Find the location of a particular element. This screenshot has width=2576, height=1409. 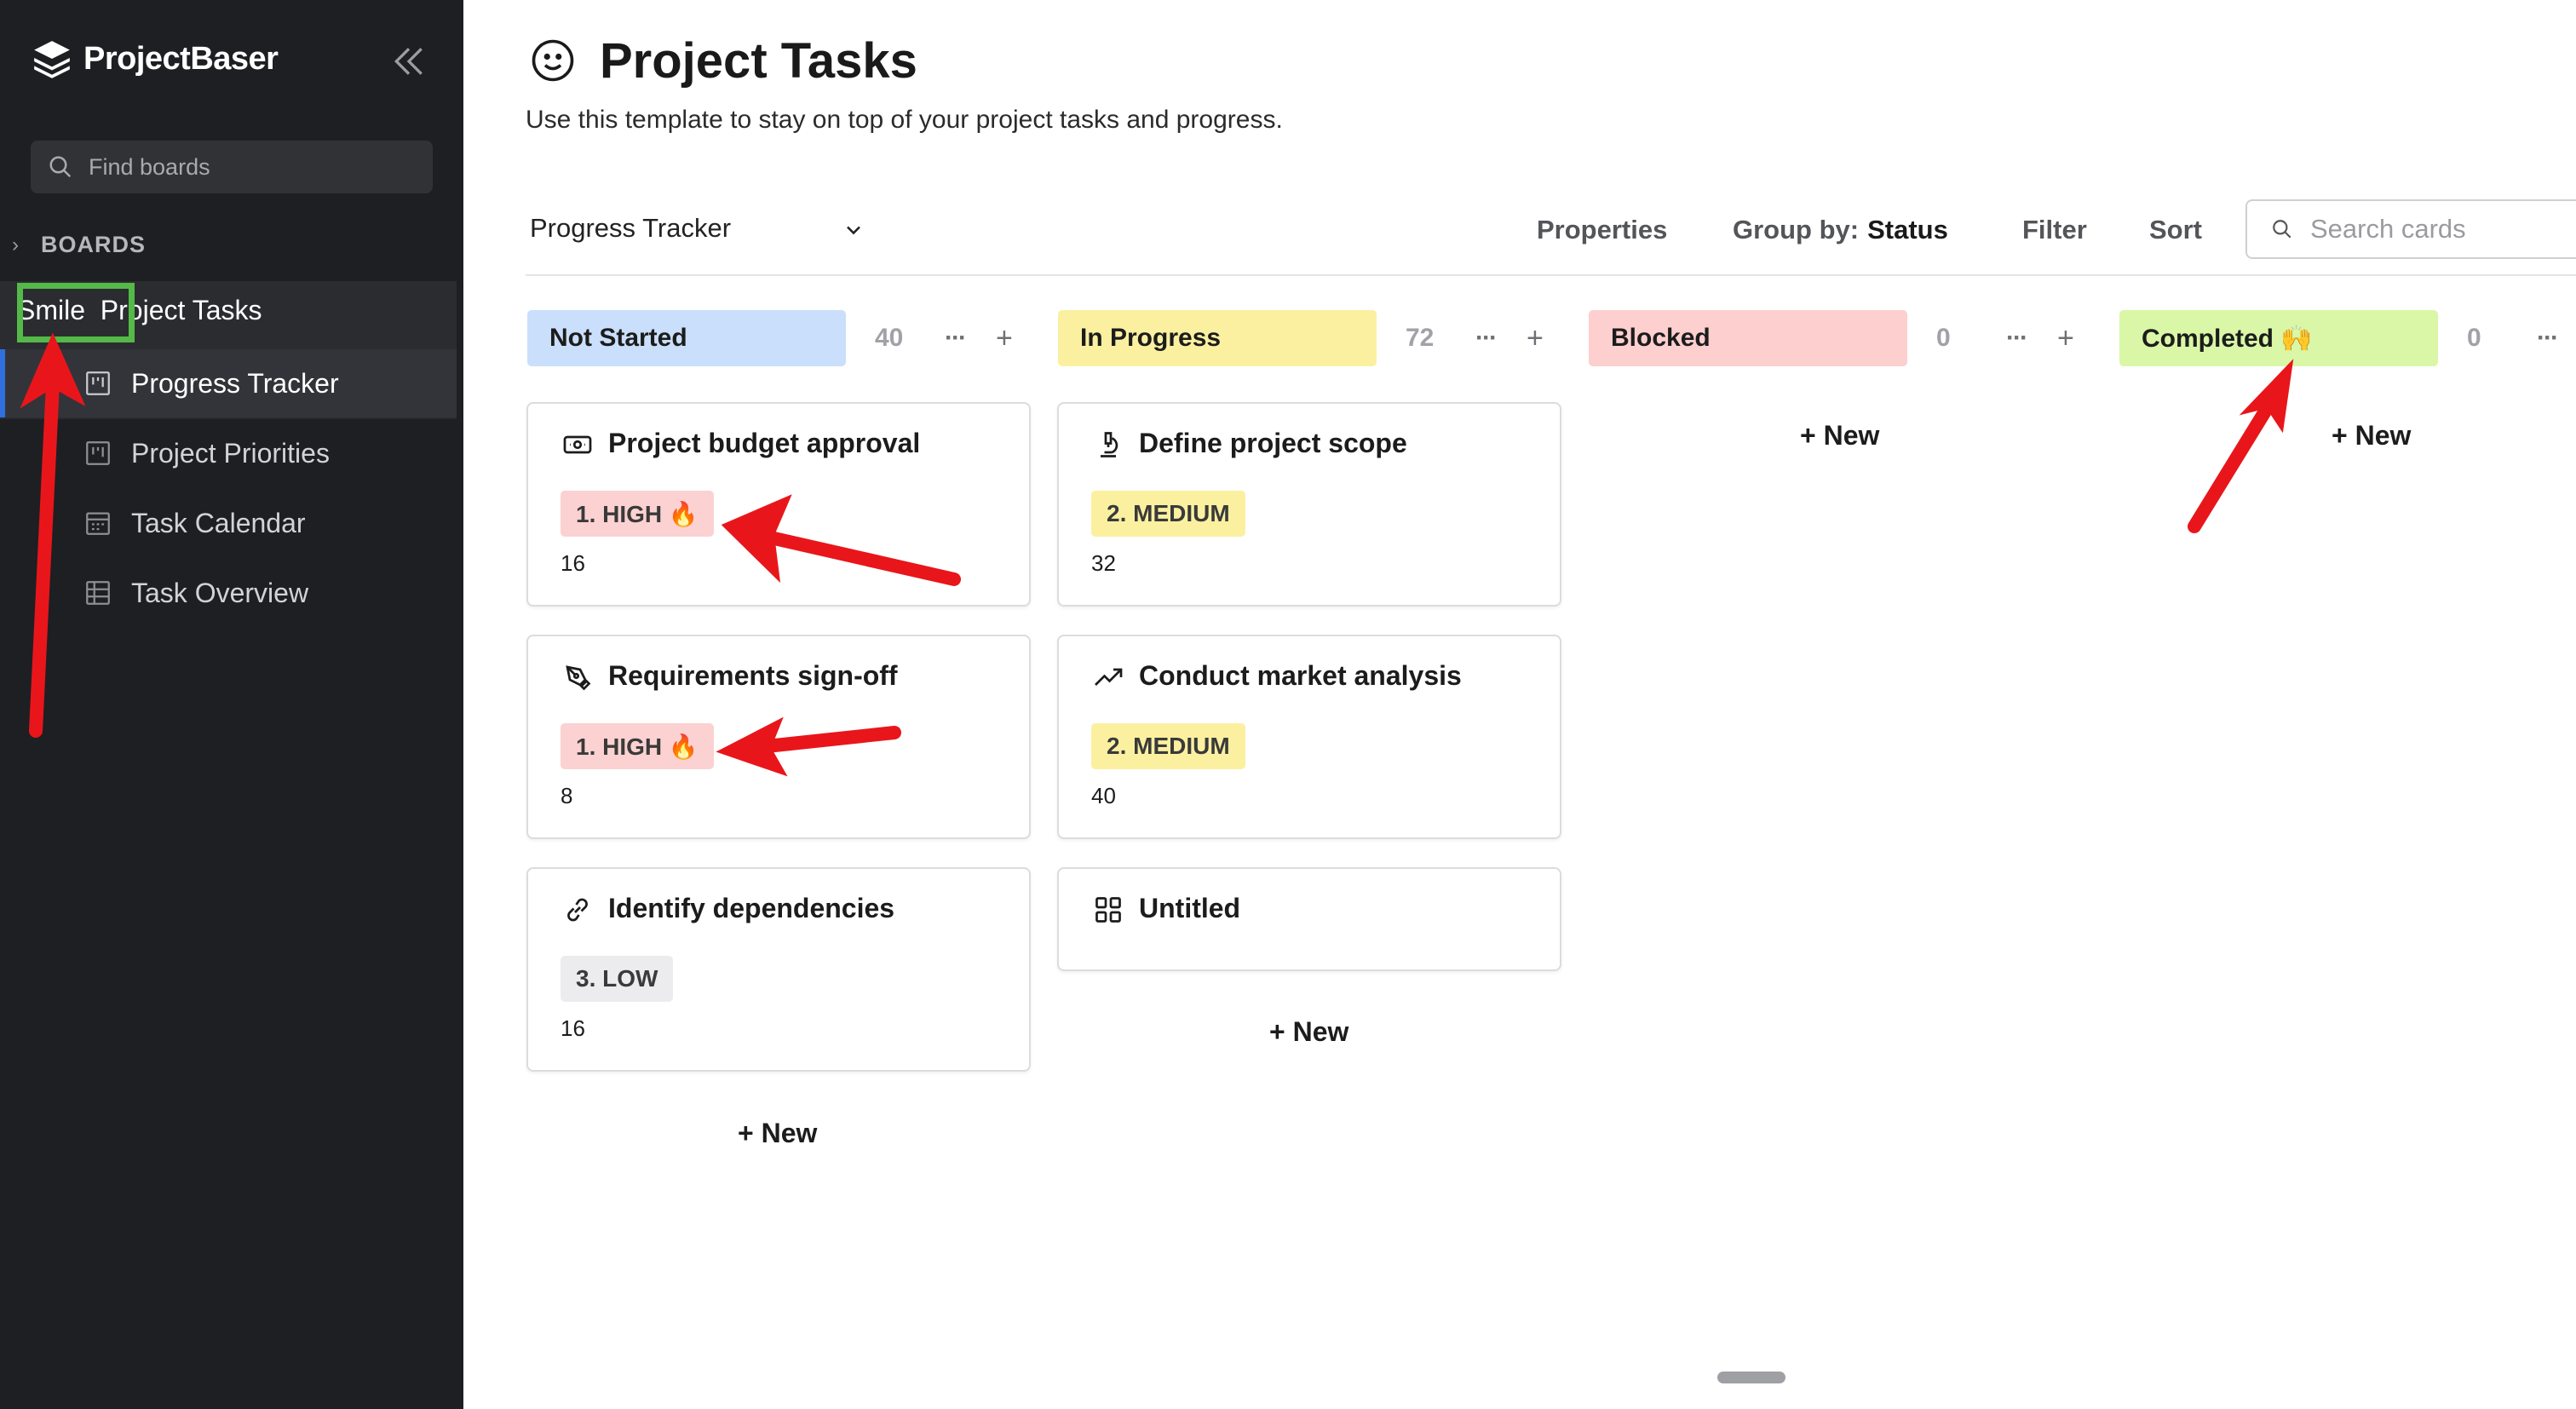

find-boards-placeholder: Find boards is located at coordinates (150, 166).